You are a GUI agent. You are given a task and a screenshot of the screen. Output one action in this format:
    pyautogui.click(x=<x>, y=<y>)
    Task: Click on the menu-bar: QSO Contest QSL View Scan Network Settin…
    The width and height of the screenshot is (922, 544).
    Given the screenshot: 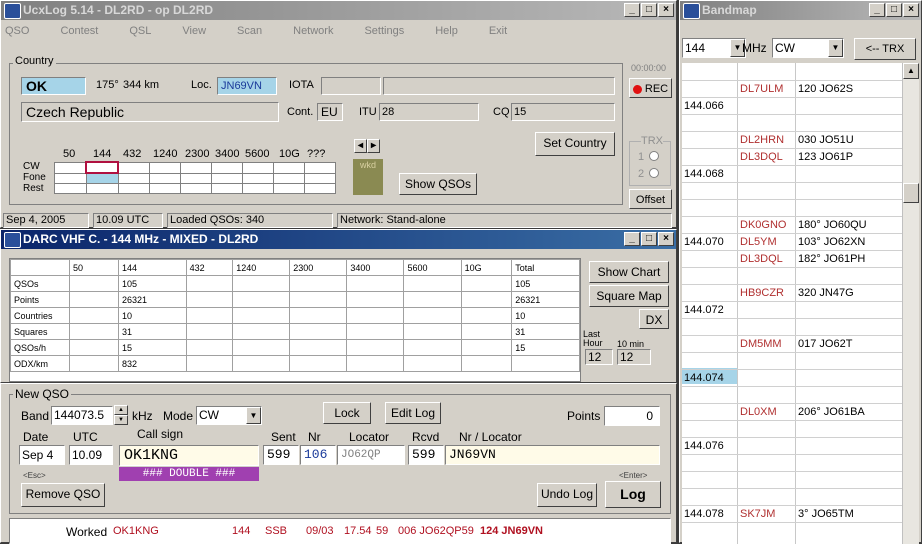 What is the action you would take?
    pyautogui.click(x=338, y=31)
    